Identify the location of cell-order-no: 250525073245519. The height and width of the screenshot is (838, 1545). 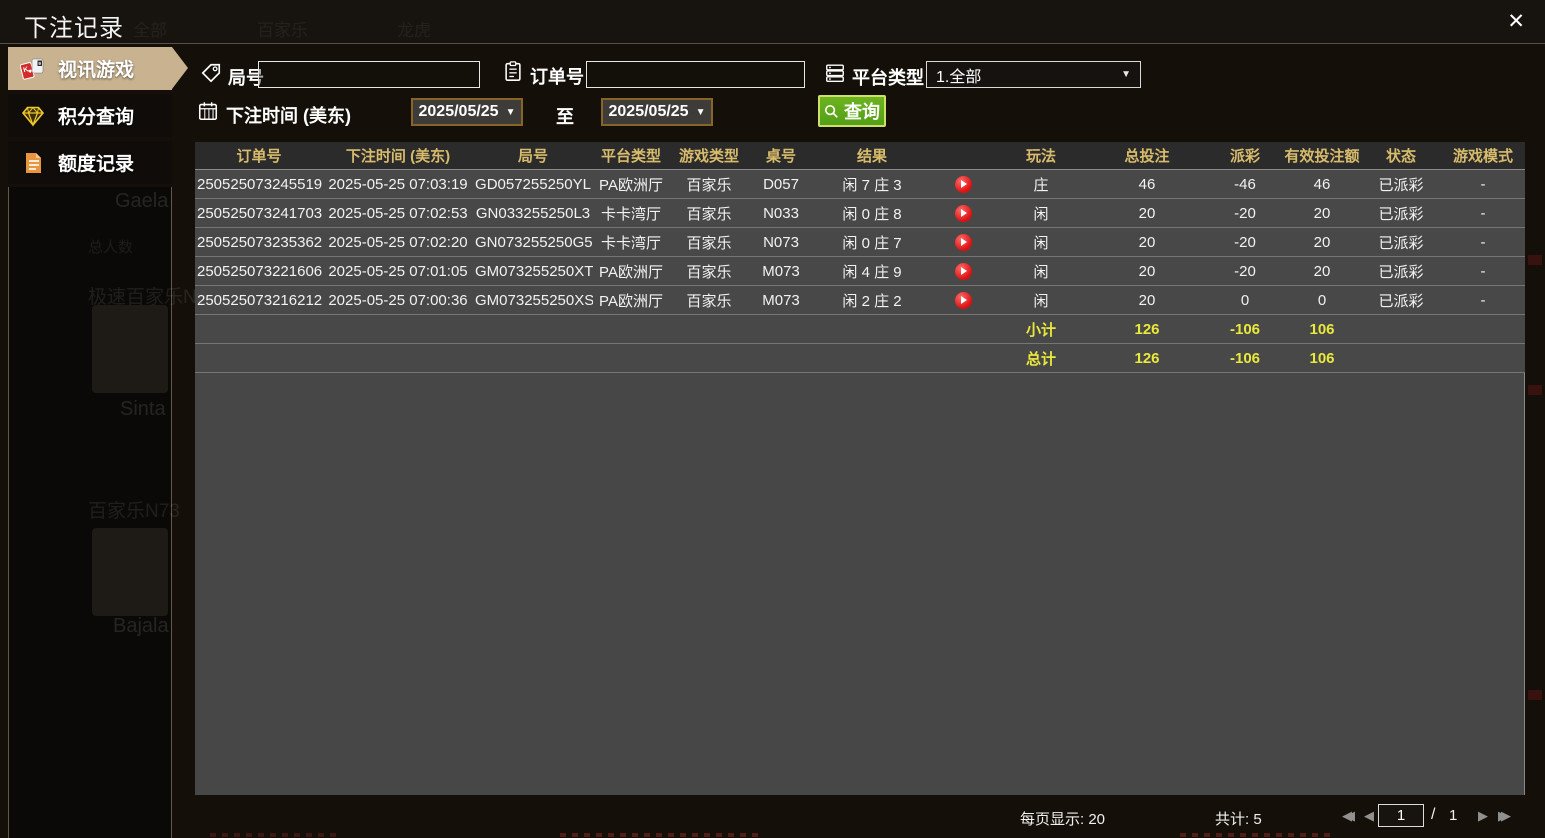
(259, 184).